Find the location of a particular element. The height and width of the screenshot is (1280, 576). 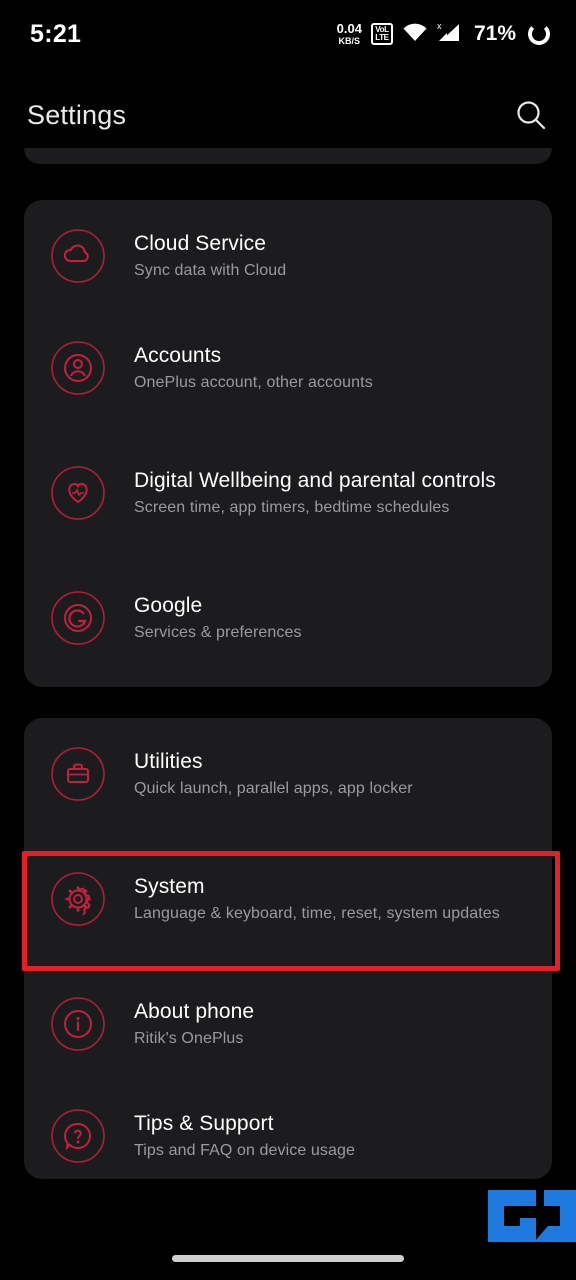

search-icon is located at coordinates (531, 115).